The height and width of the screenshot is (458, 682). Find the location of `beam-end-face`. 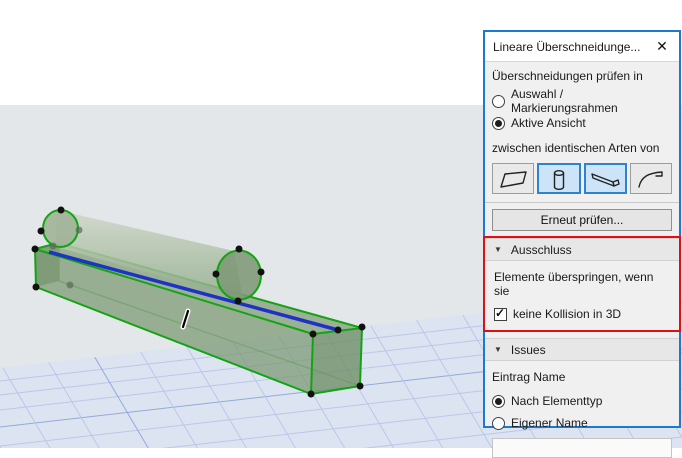

beam-end-face is located at coordinates (336, 361).